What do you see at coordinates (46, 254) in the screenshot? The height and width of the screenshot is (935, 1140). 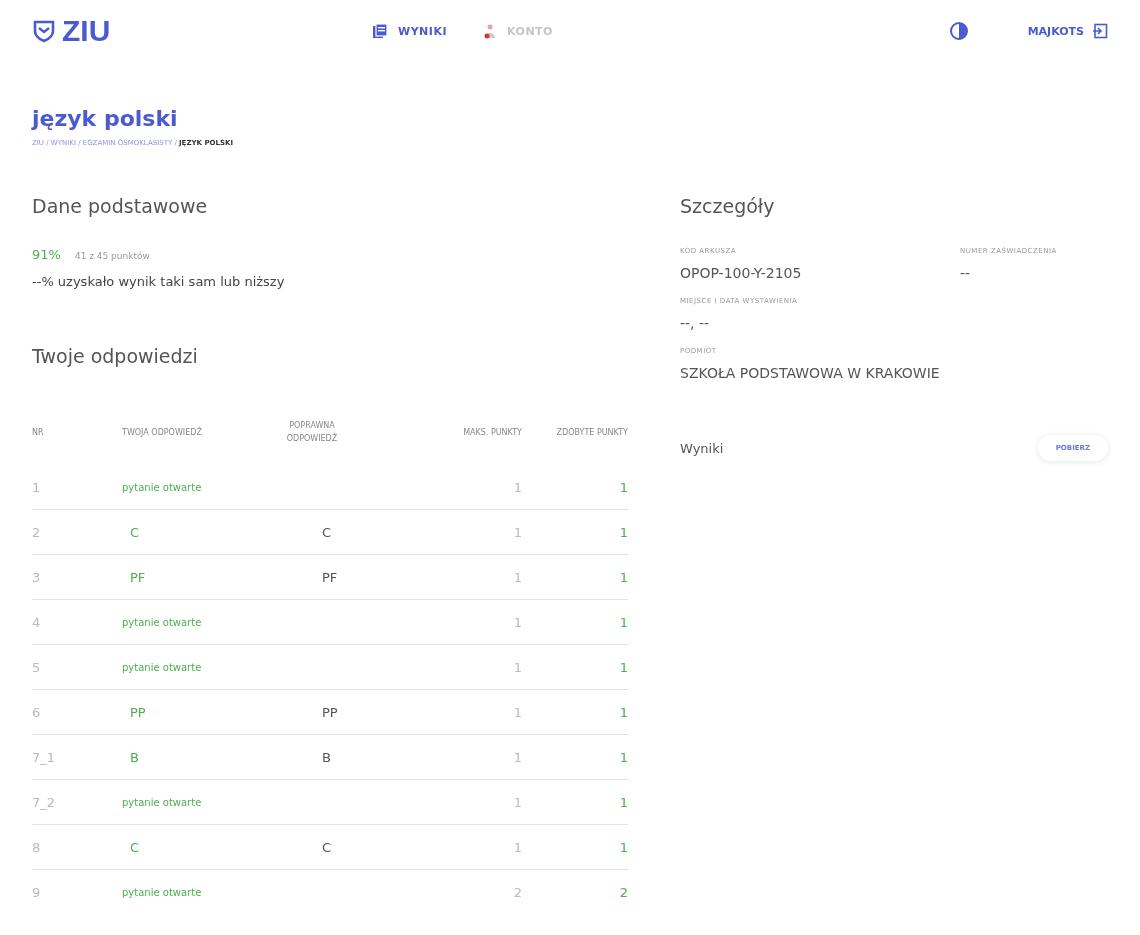 I see `score-percent: 91%` at bounding box center [46, 254].